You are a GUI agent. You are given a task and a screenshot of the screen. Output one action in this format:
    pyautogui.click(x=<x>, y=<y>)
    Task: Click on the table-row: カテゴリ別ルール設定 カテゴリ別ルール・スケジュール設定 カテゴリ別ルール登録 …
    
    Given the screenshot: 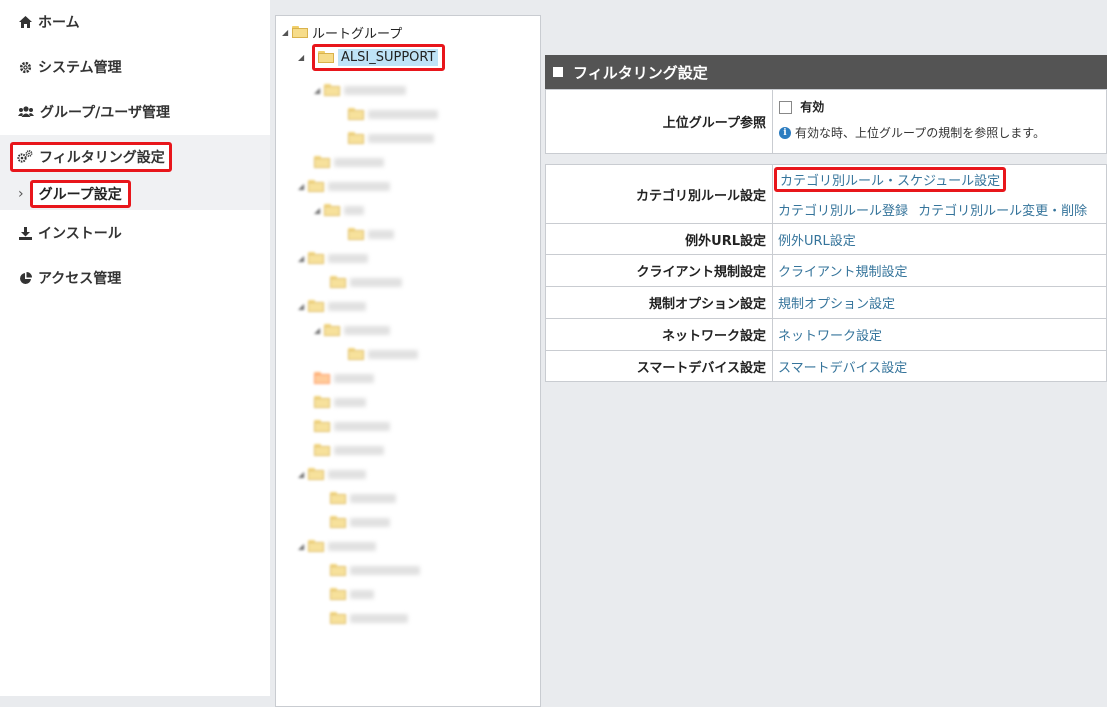 What is the action you would take?
    pyautogui.click(x=826, y=194)
    